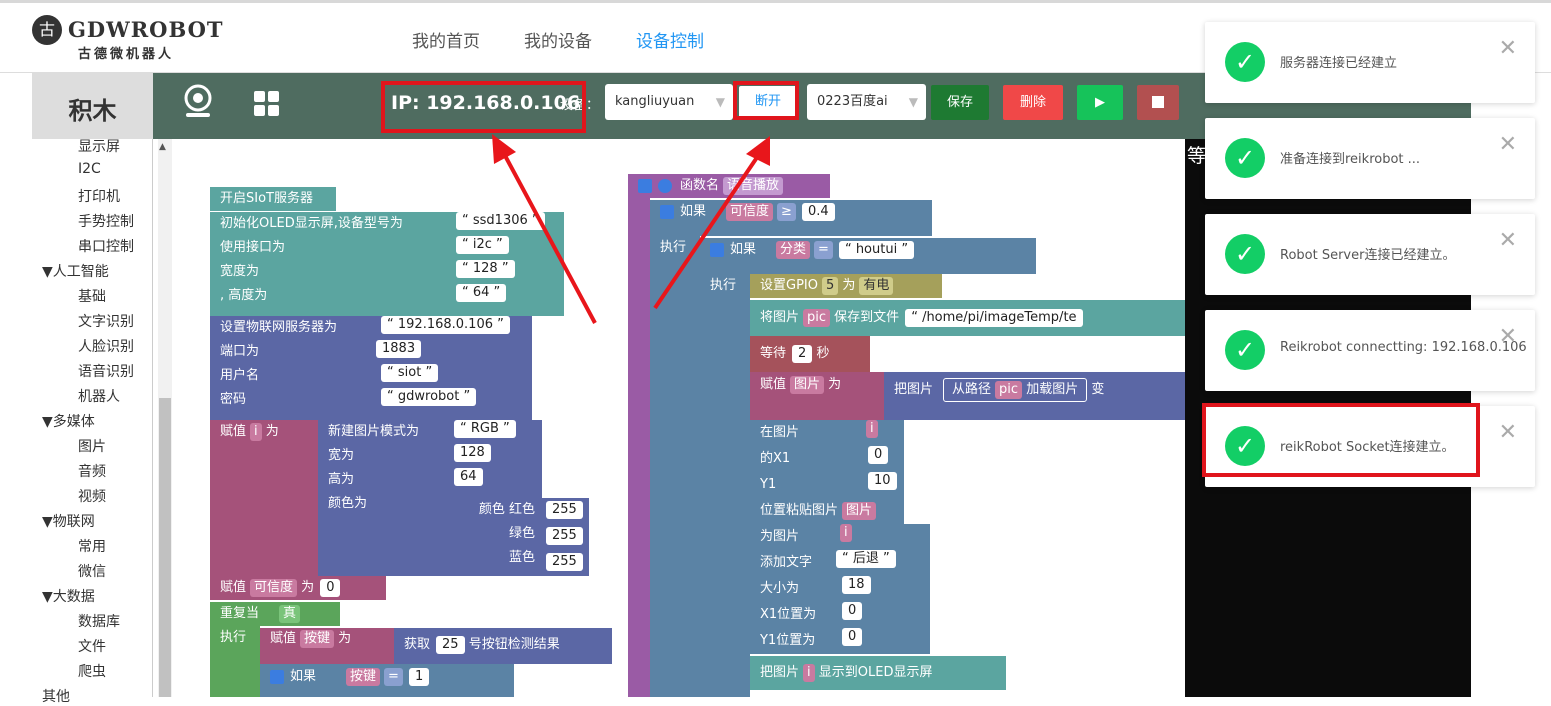 The width and height of the screenshot is (1551, 706). What do you see at coordinates (669, 102) in the screenshot?
I see `device-select: kangliuyuan ▼` at bounding box center [669, 102].